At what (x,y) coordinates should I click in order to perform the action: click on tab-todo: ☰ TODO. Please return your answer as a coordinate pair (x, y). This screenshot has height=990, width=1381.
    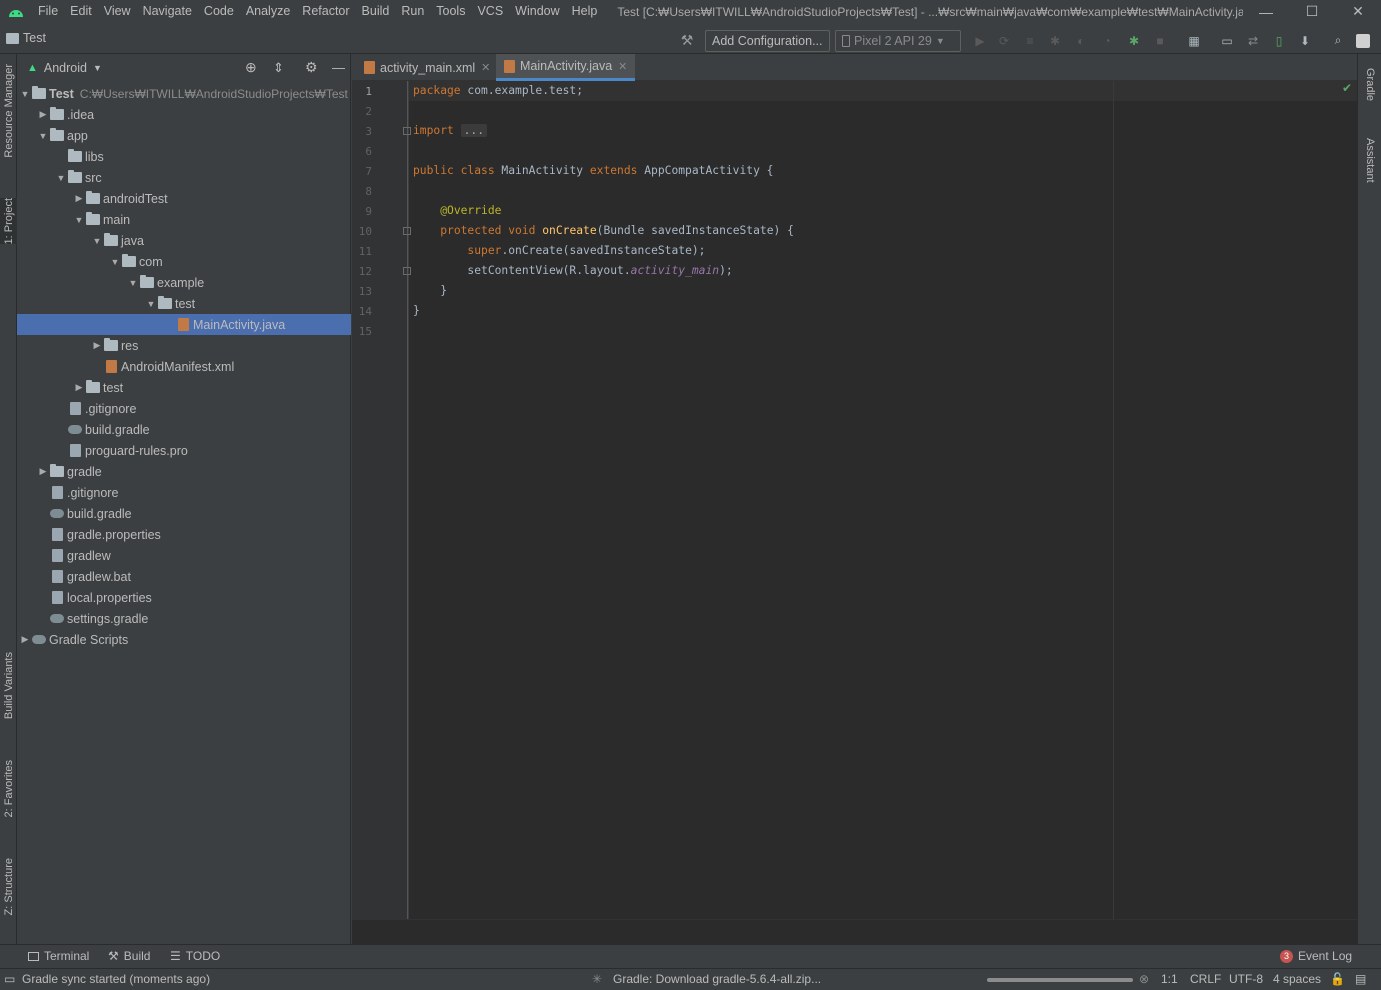
    Looking at the image, I should click on (195, 956).